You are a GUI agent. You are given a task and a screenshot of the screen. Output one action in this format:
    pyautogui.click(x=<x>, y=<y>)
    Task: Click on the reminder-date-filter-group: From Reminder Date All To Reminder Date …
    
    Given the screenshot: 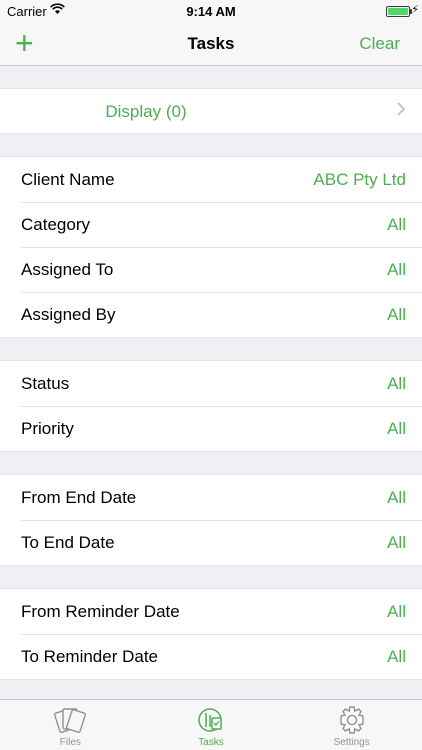 What is the action you would take?
    pyautogui.click(x=211, y=634)
    